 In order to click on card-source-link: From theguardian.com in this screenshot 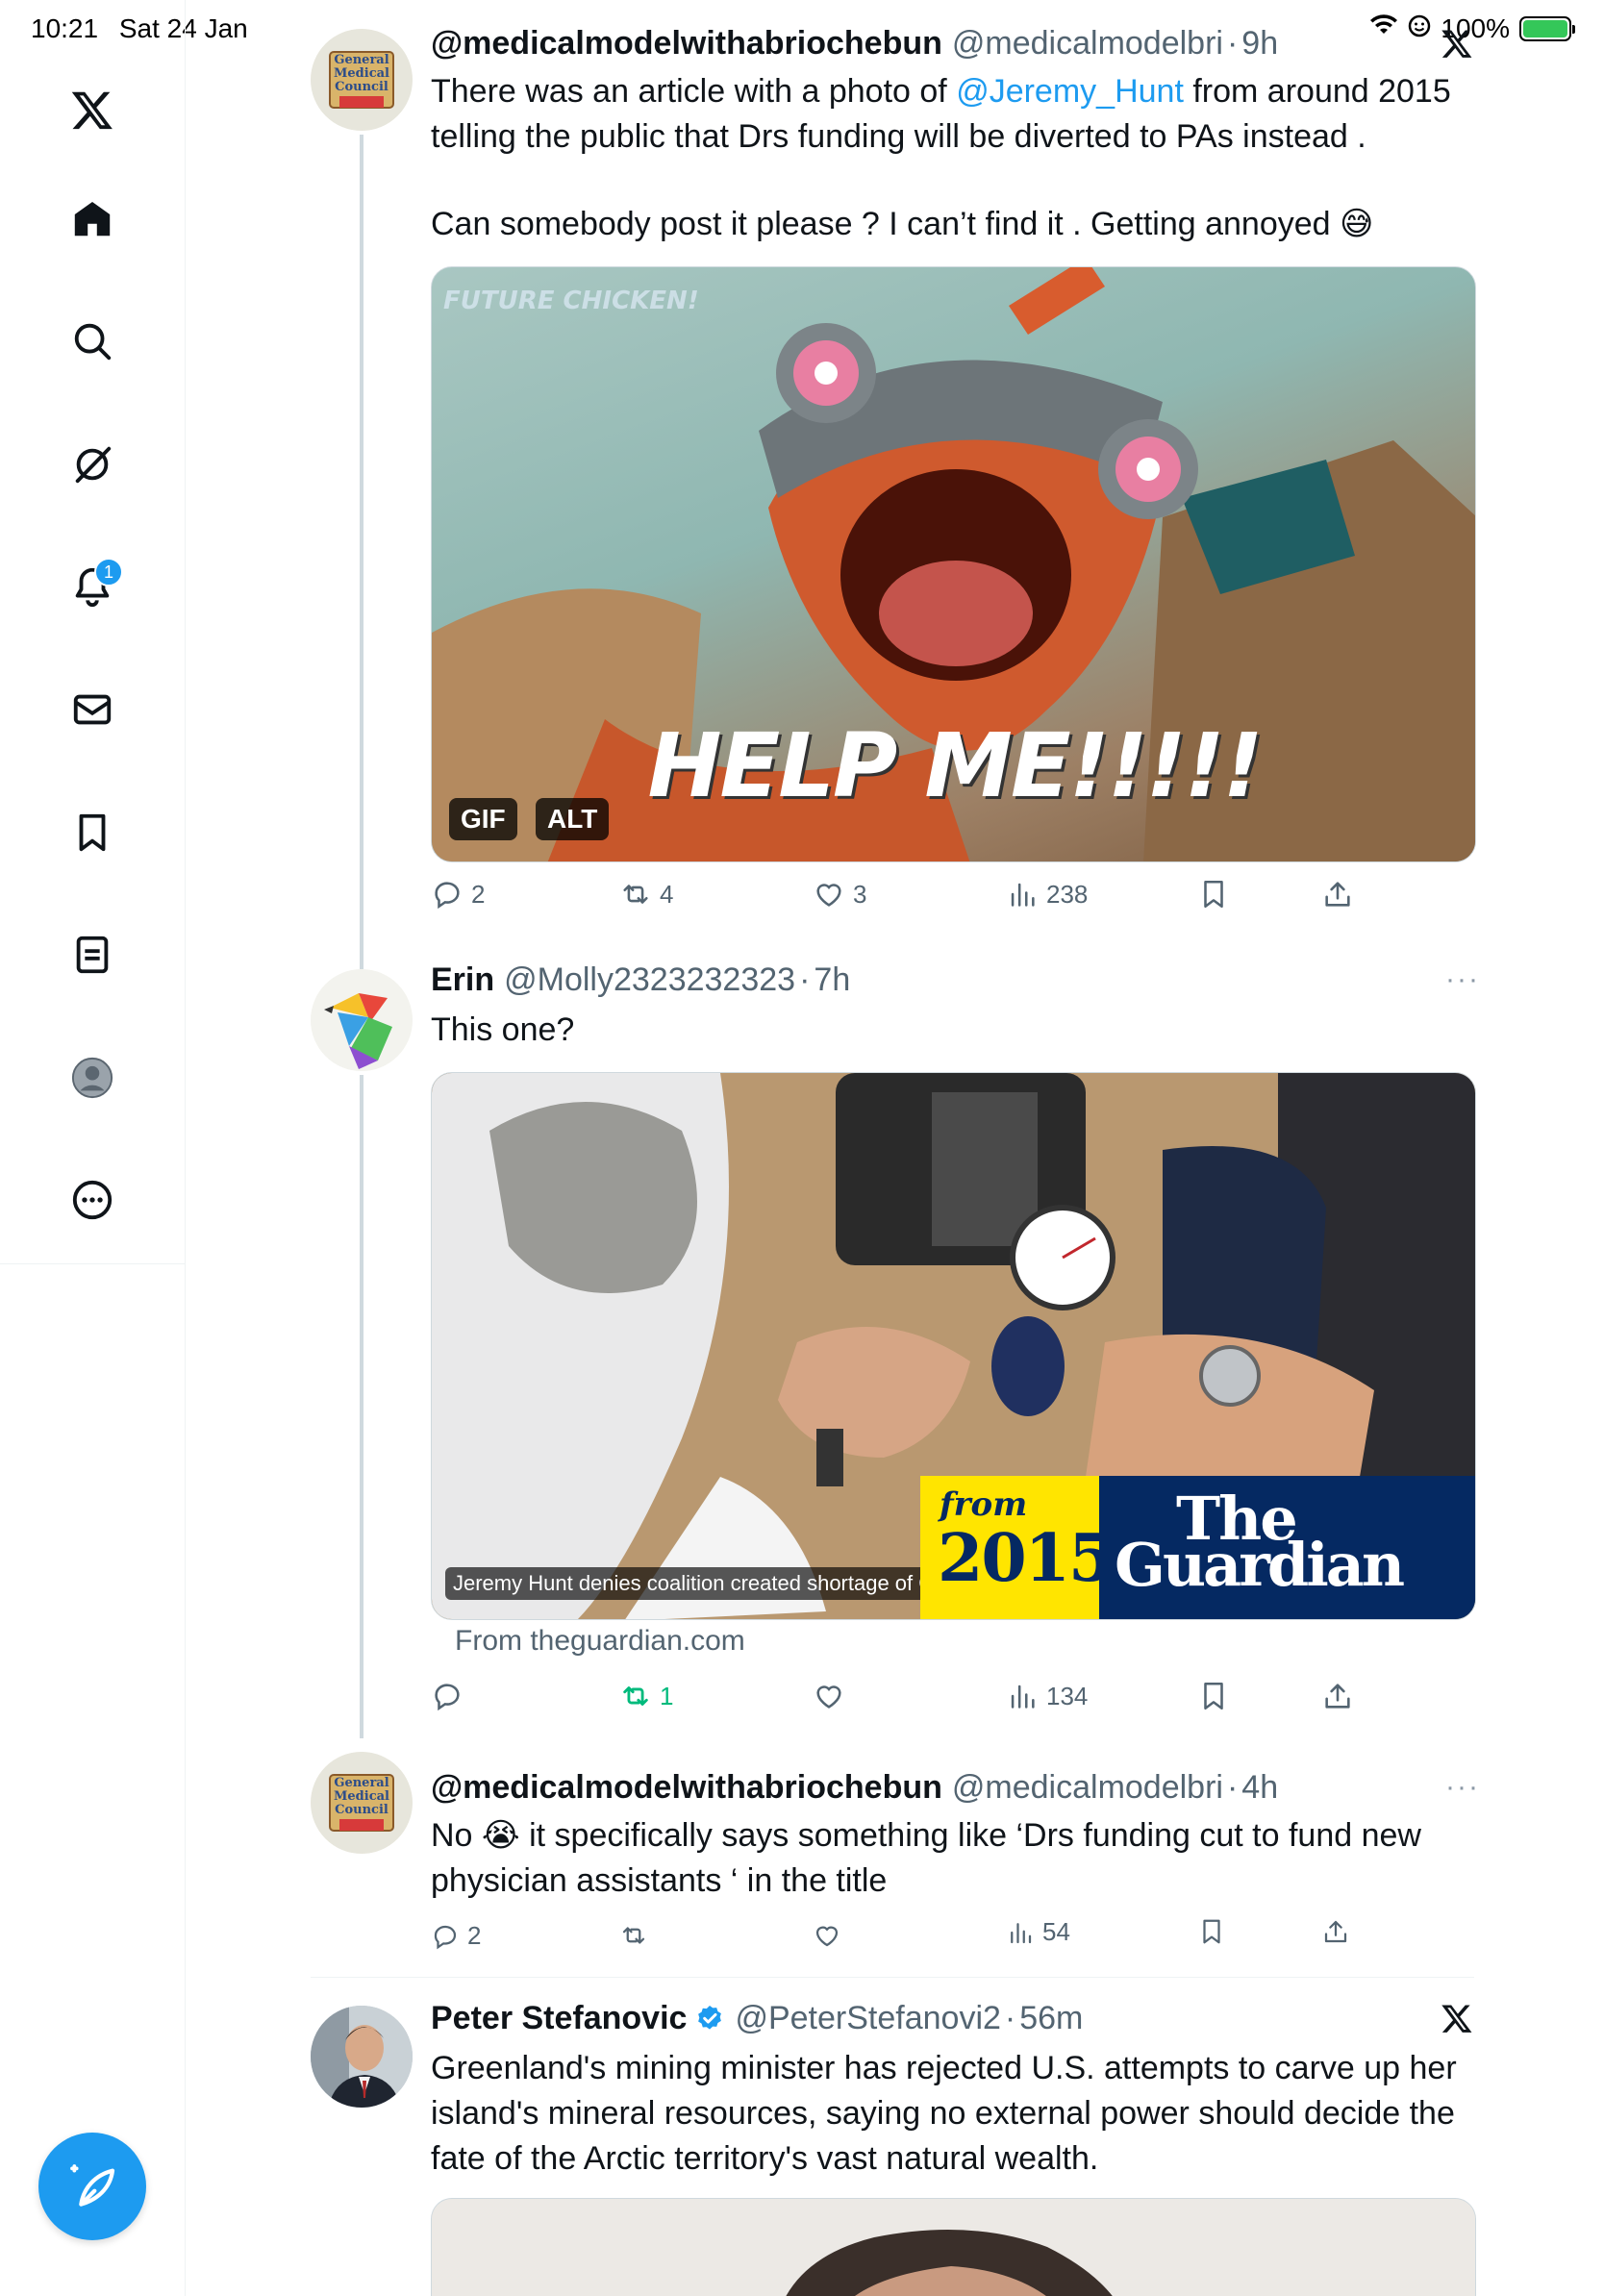, I will do `click(600, 1641)`.